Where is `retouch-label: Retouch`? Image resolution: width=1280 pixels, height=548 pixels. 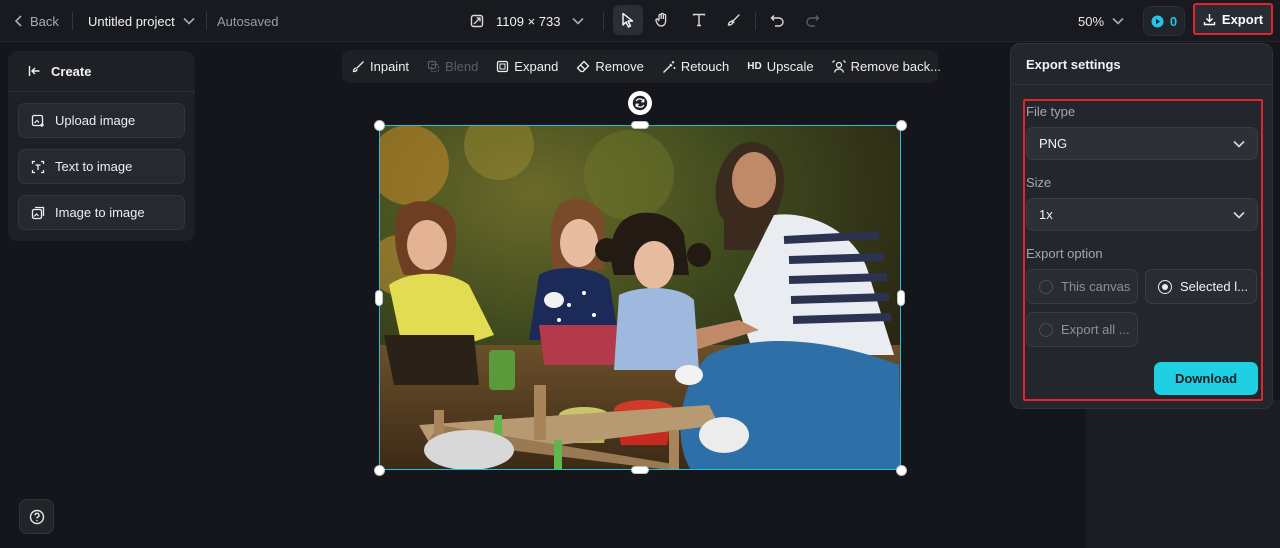 retouch-label: Retouch is located at coordinates (705, 66).